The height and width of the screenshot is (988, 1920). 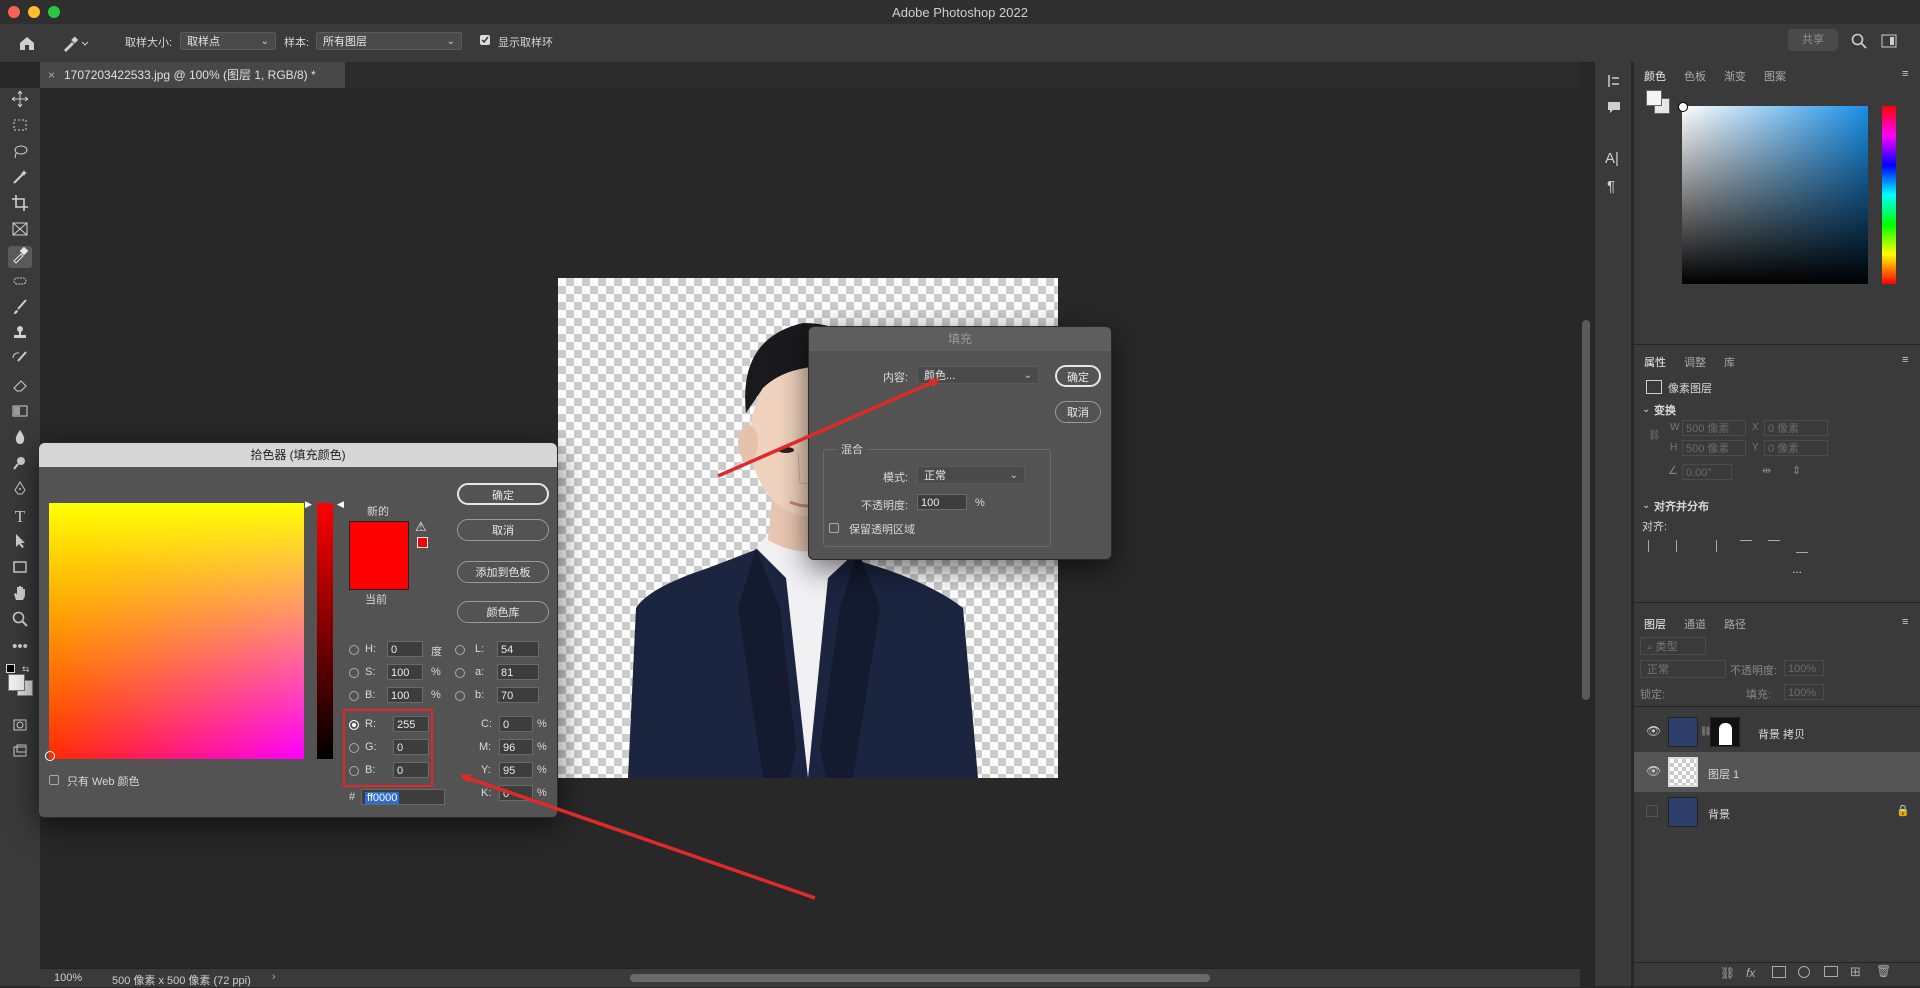 I want to click on fg-bg-swatch, so click(x=1658, y=102).